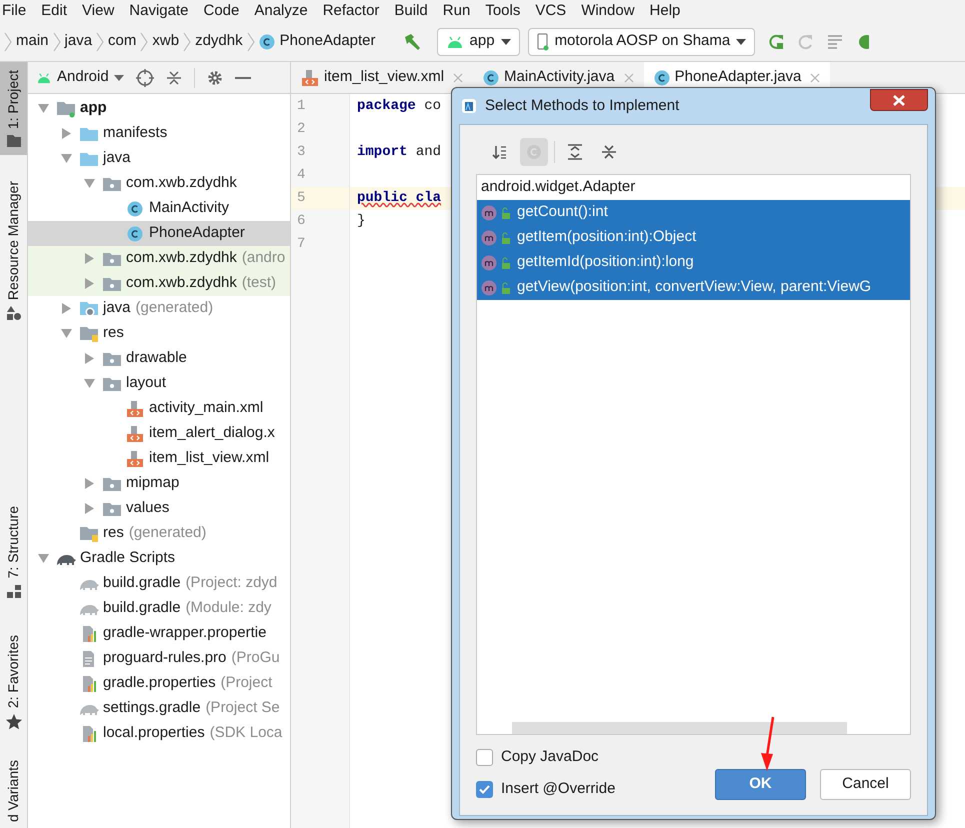  Describe the element at coordinates (13, 109) in the screenshot. I see `tool-window-tab: 1: Project` at that location.